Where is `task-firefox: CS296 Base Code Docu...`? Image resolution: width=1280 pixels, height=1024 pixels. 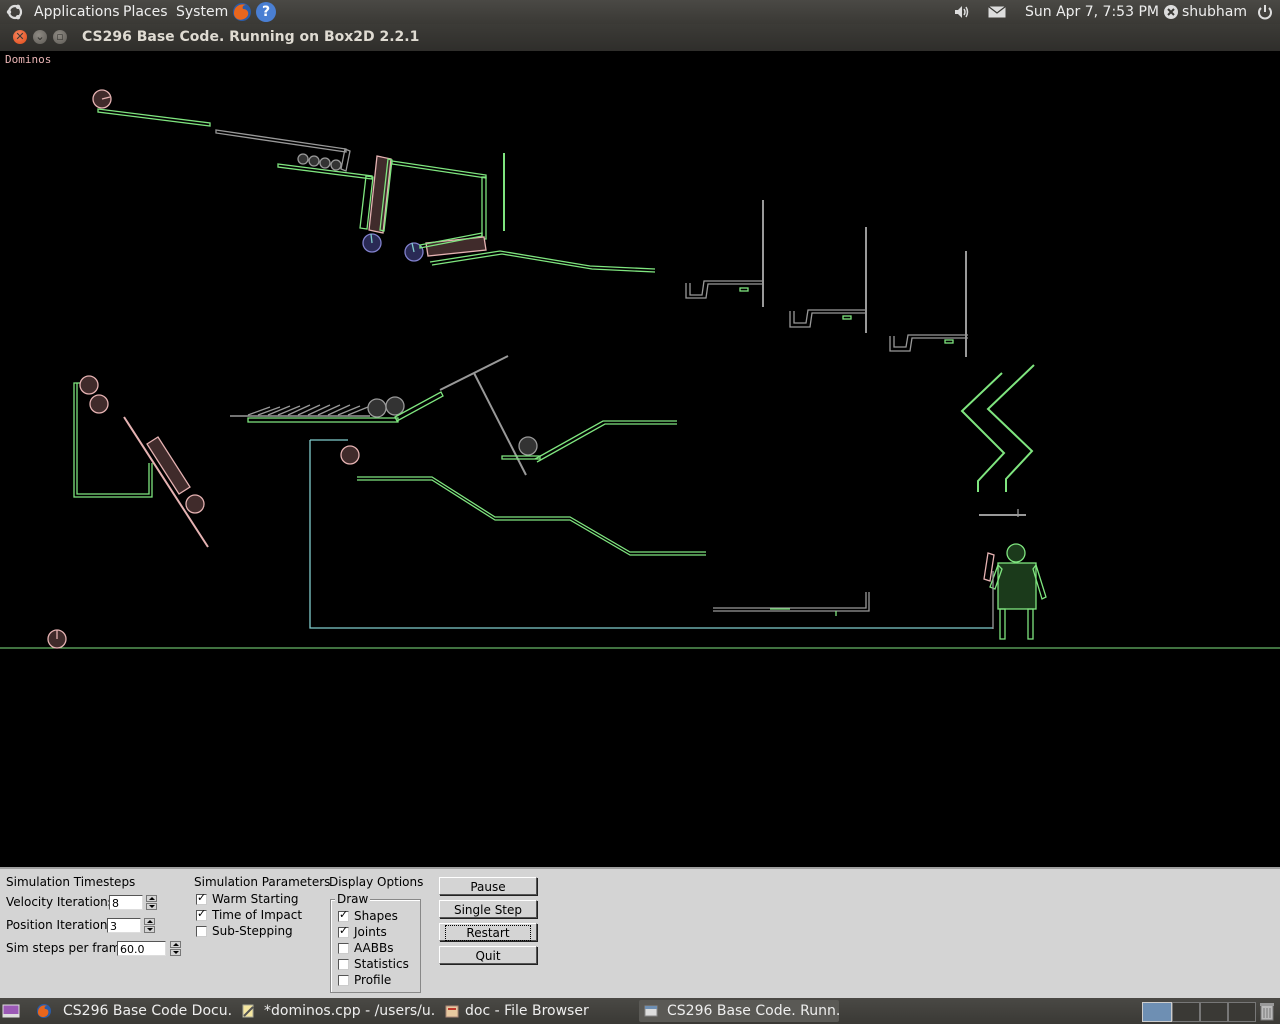
task-firefox: CS296 Base Code Docu... is located at coordinates (132, 1011).